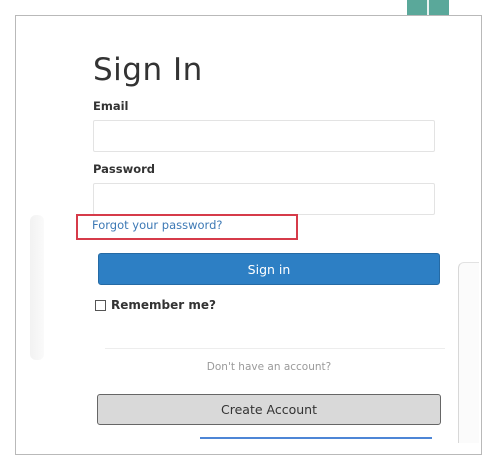  What do you see at coordinates (269, 367) in the screenshot?
I see `no-account-text: Don't have an account?` at bounding box center [269, 367].